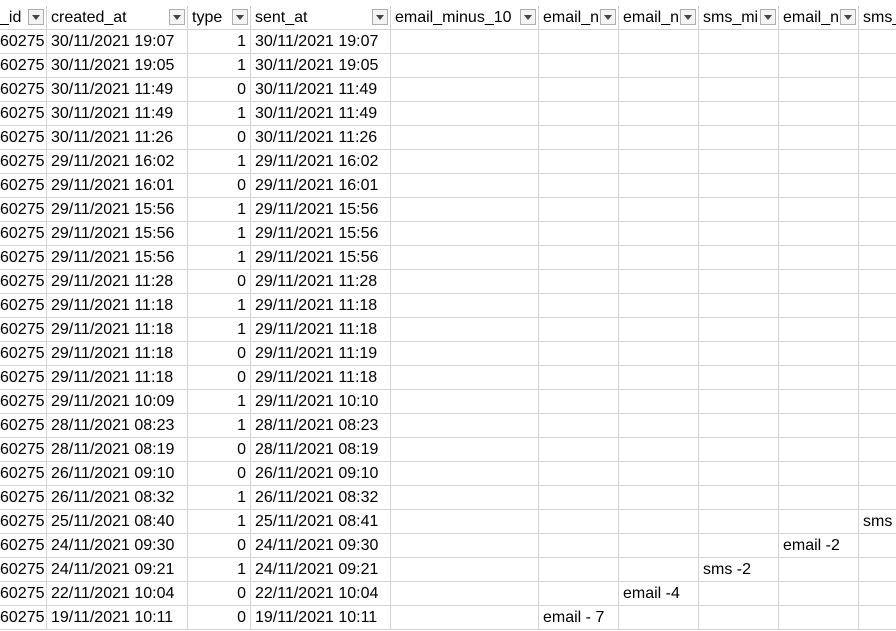 The width and height of the screenshot is (896, 631). What do you see at coordinates (321, 282) in the screenshot?
I see `cell-sent-at: 29/11/2021 11:28` at bounding box center [321, 282].